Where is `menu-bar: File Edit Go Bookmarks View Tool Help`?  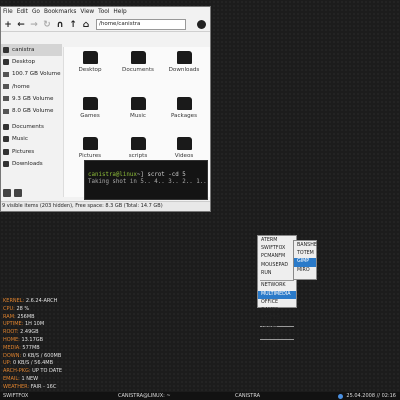
menu-bar: File Edit Go Bookmarks View Tool Help is located at coordinates (105, 12).